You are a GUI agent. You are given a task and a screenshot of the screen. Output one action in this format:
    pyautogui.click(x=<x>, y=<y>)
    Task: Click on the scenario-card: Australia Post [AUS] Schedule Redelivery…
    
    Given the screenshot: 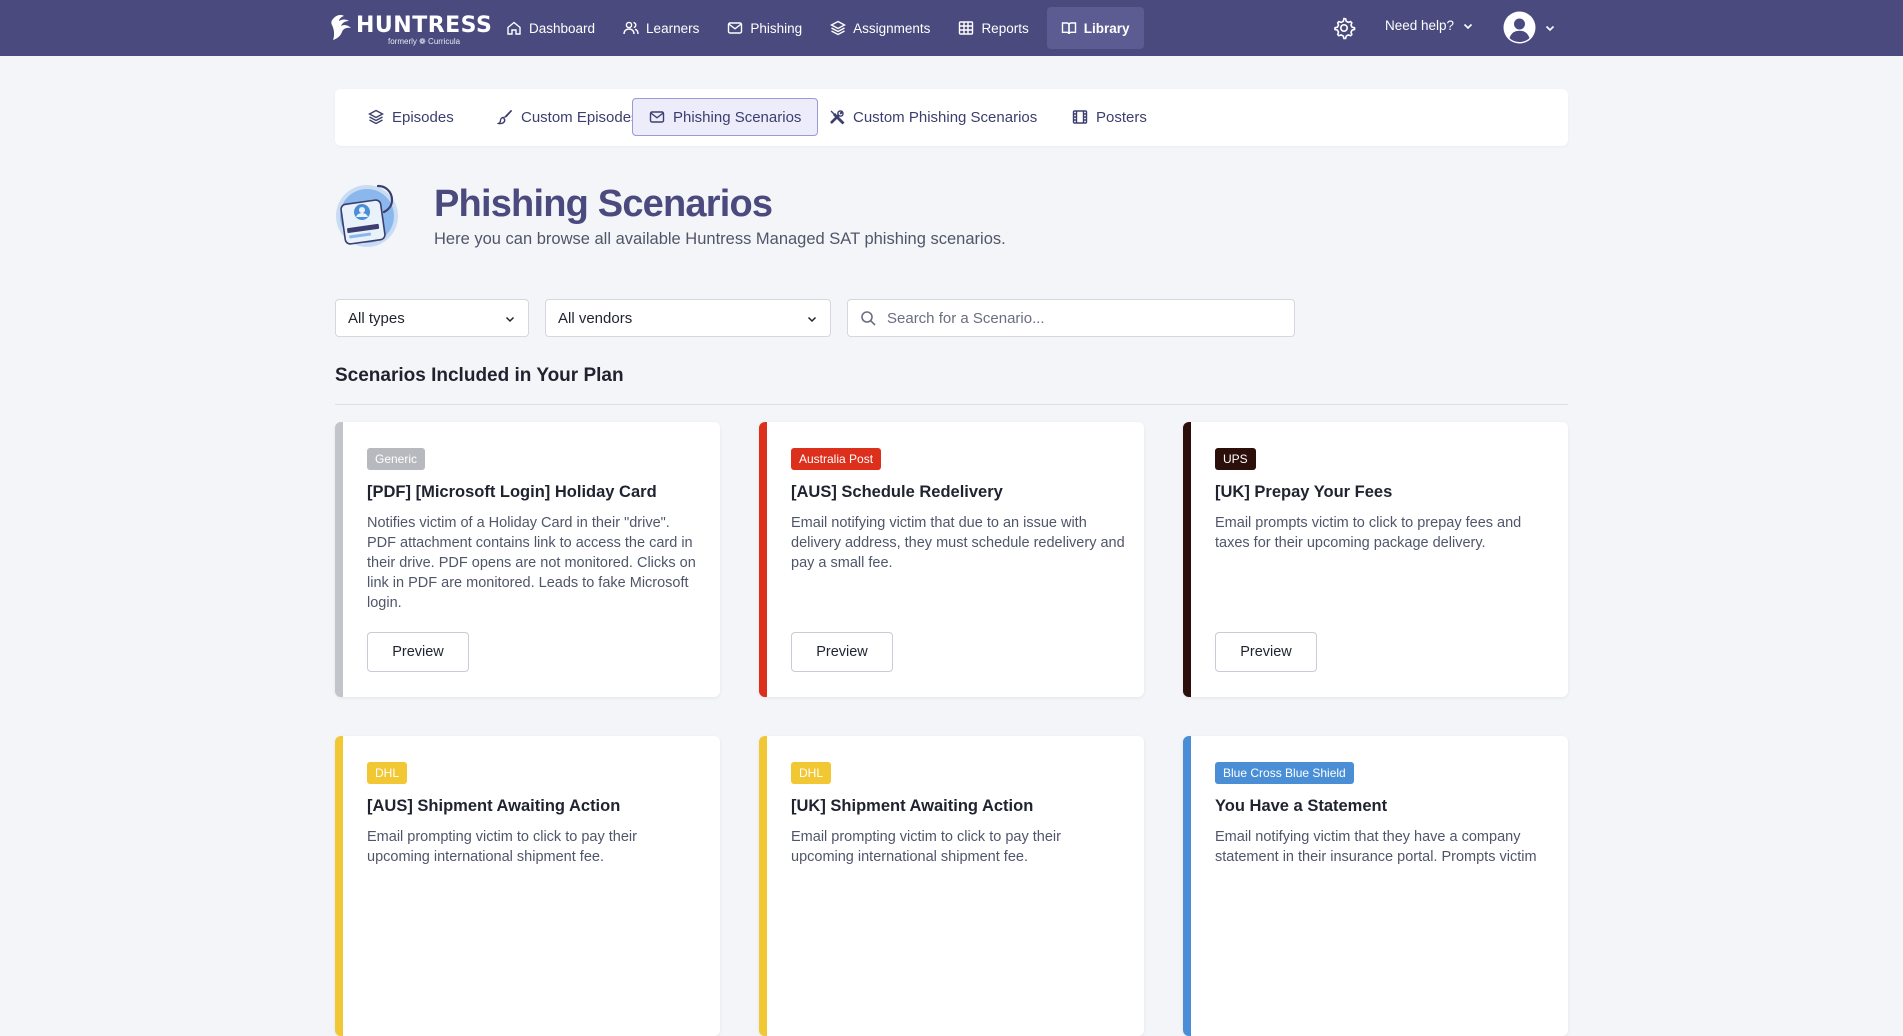 What is the action you would take?
    pyautogui.click(x=951, y=559)
    